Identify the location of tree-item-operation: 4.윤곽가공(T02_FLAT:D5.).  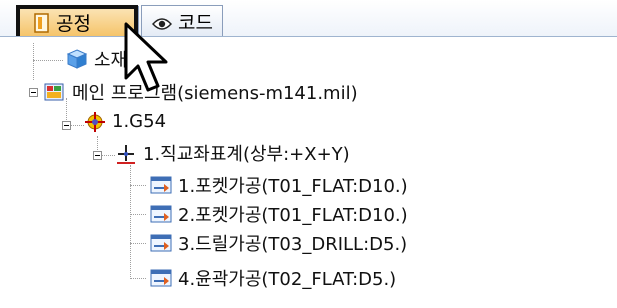
(273, 278).